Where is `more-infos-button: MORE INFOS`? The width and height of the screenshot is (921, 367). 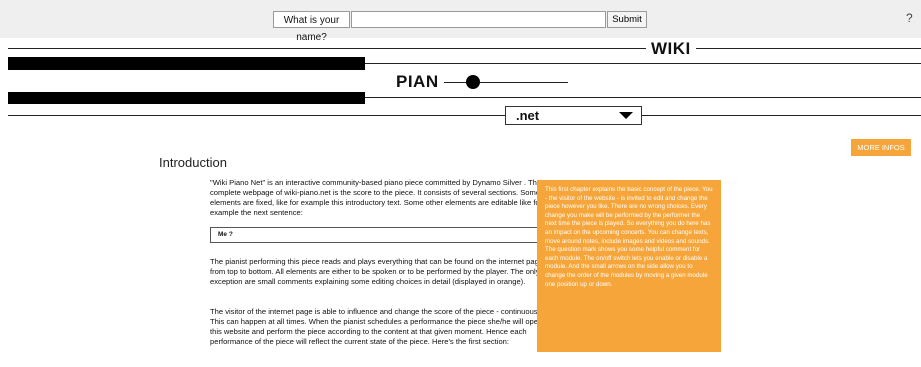
more-infos-button: MORE INFOS is located at coordinates (881, 147).